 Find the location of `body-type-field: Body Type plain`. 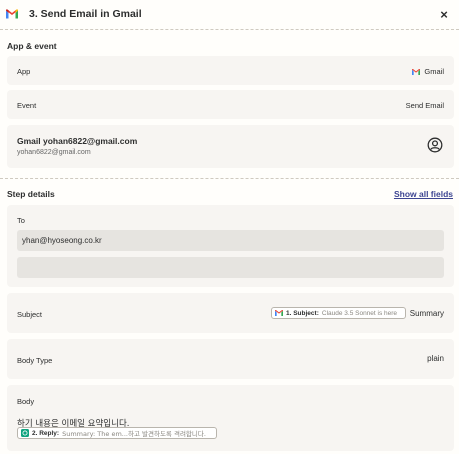

body-type-field: Body Type plain is located at coordinates (230, 359).